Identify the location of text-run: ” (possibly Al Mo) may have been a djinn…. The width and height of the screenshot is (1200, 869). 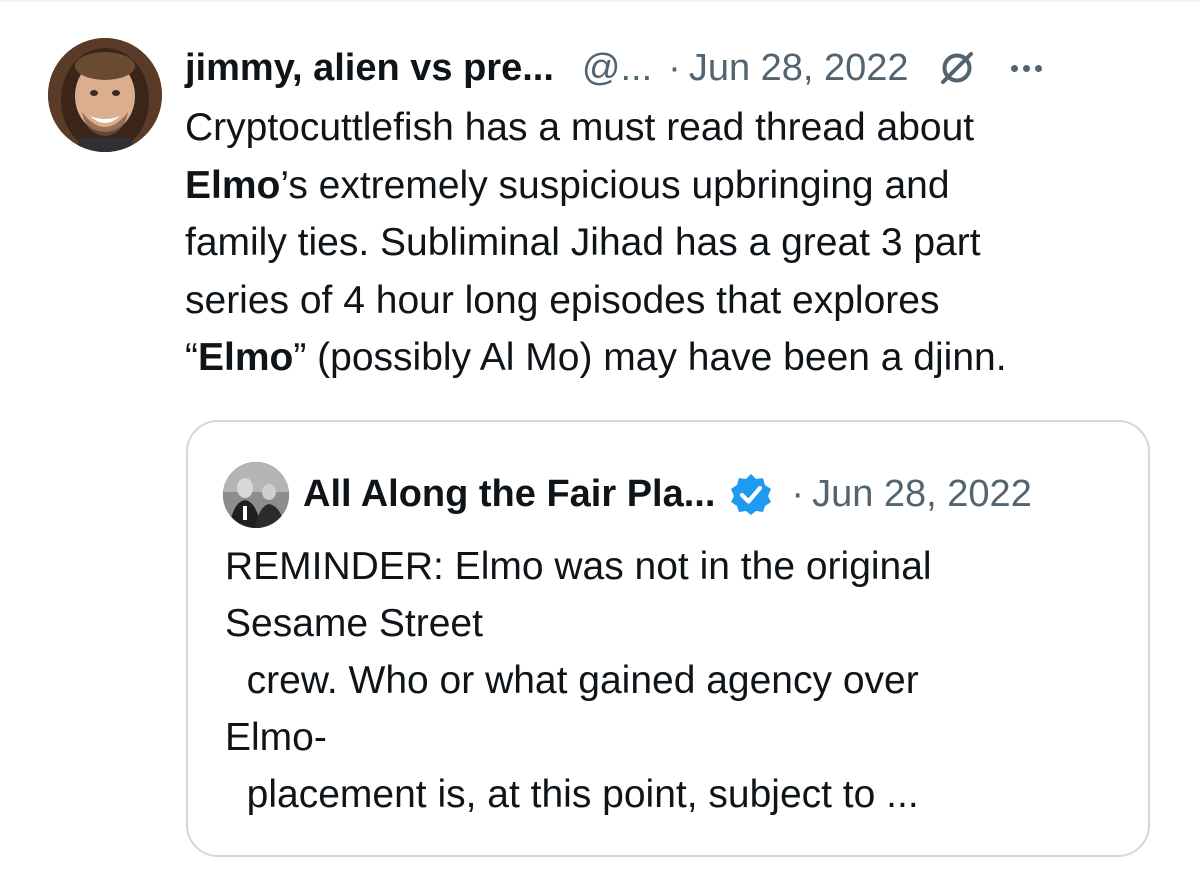
(650, 357).